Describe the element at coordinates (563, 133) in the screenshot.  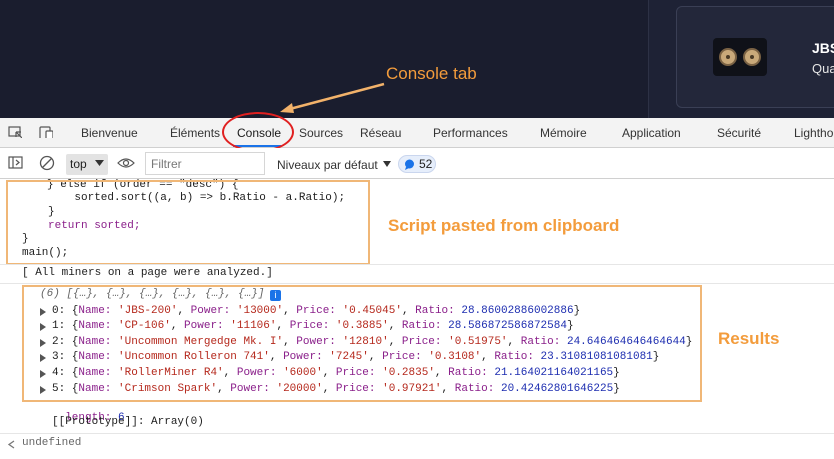
I see `tab-memory: Mémoire` at that location.